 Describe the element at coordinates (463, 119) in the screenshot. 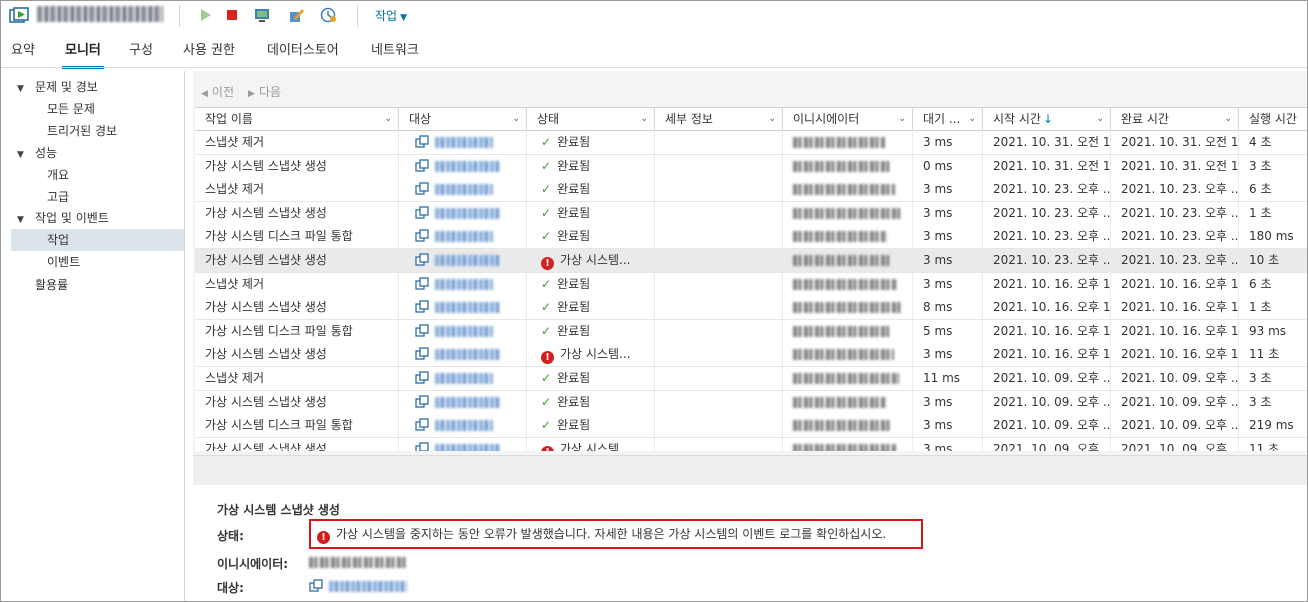

I see `column-header-target: 대상 ⌄` at that location.